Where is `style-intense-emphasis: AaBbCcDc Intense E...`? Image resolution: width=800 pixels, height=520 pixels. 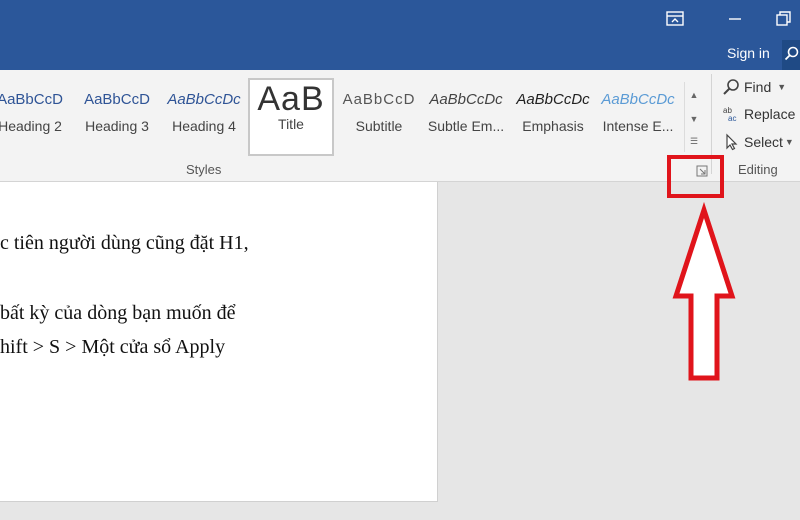 style-intense-emphasis: AaBbCcDc Intense E... is located at coordinates (638, 117).